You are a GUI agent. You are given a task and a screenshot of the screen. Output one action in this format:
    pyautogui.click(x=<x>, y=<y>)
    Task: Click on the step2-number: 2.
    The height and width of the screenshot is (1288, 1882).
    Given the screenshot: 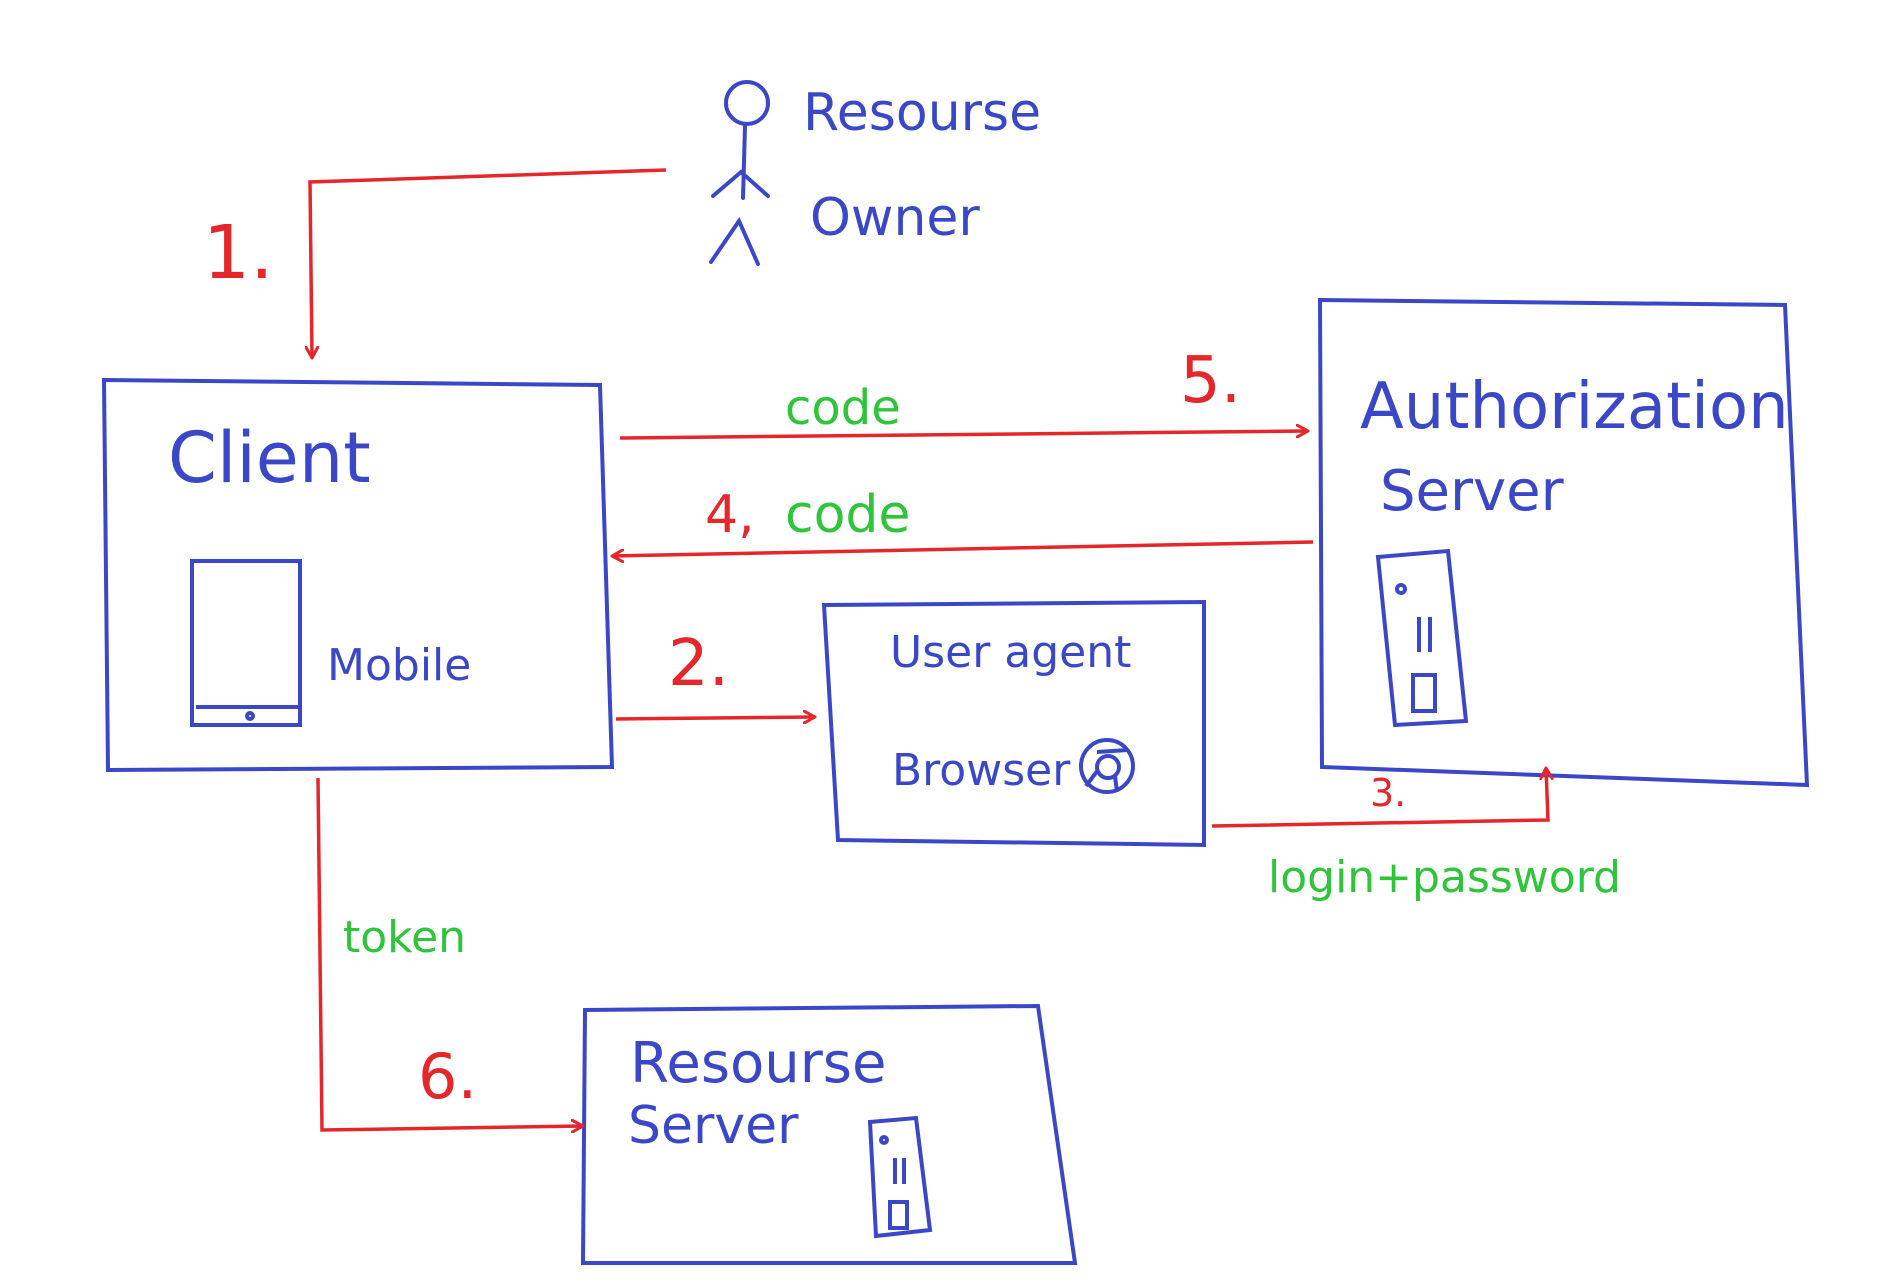 What is the action you would take?
    pyautogui.click(x=698, y=664)
    